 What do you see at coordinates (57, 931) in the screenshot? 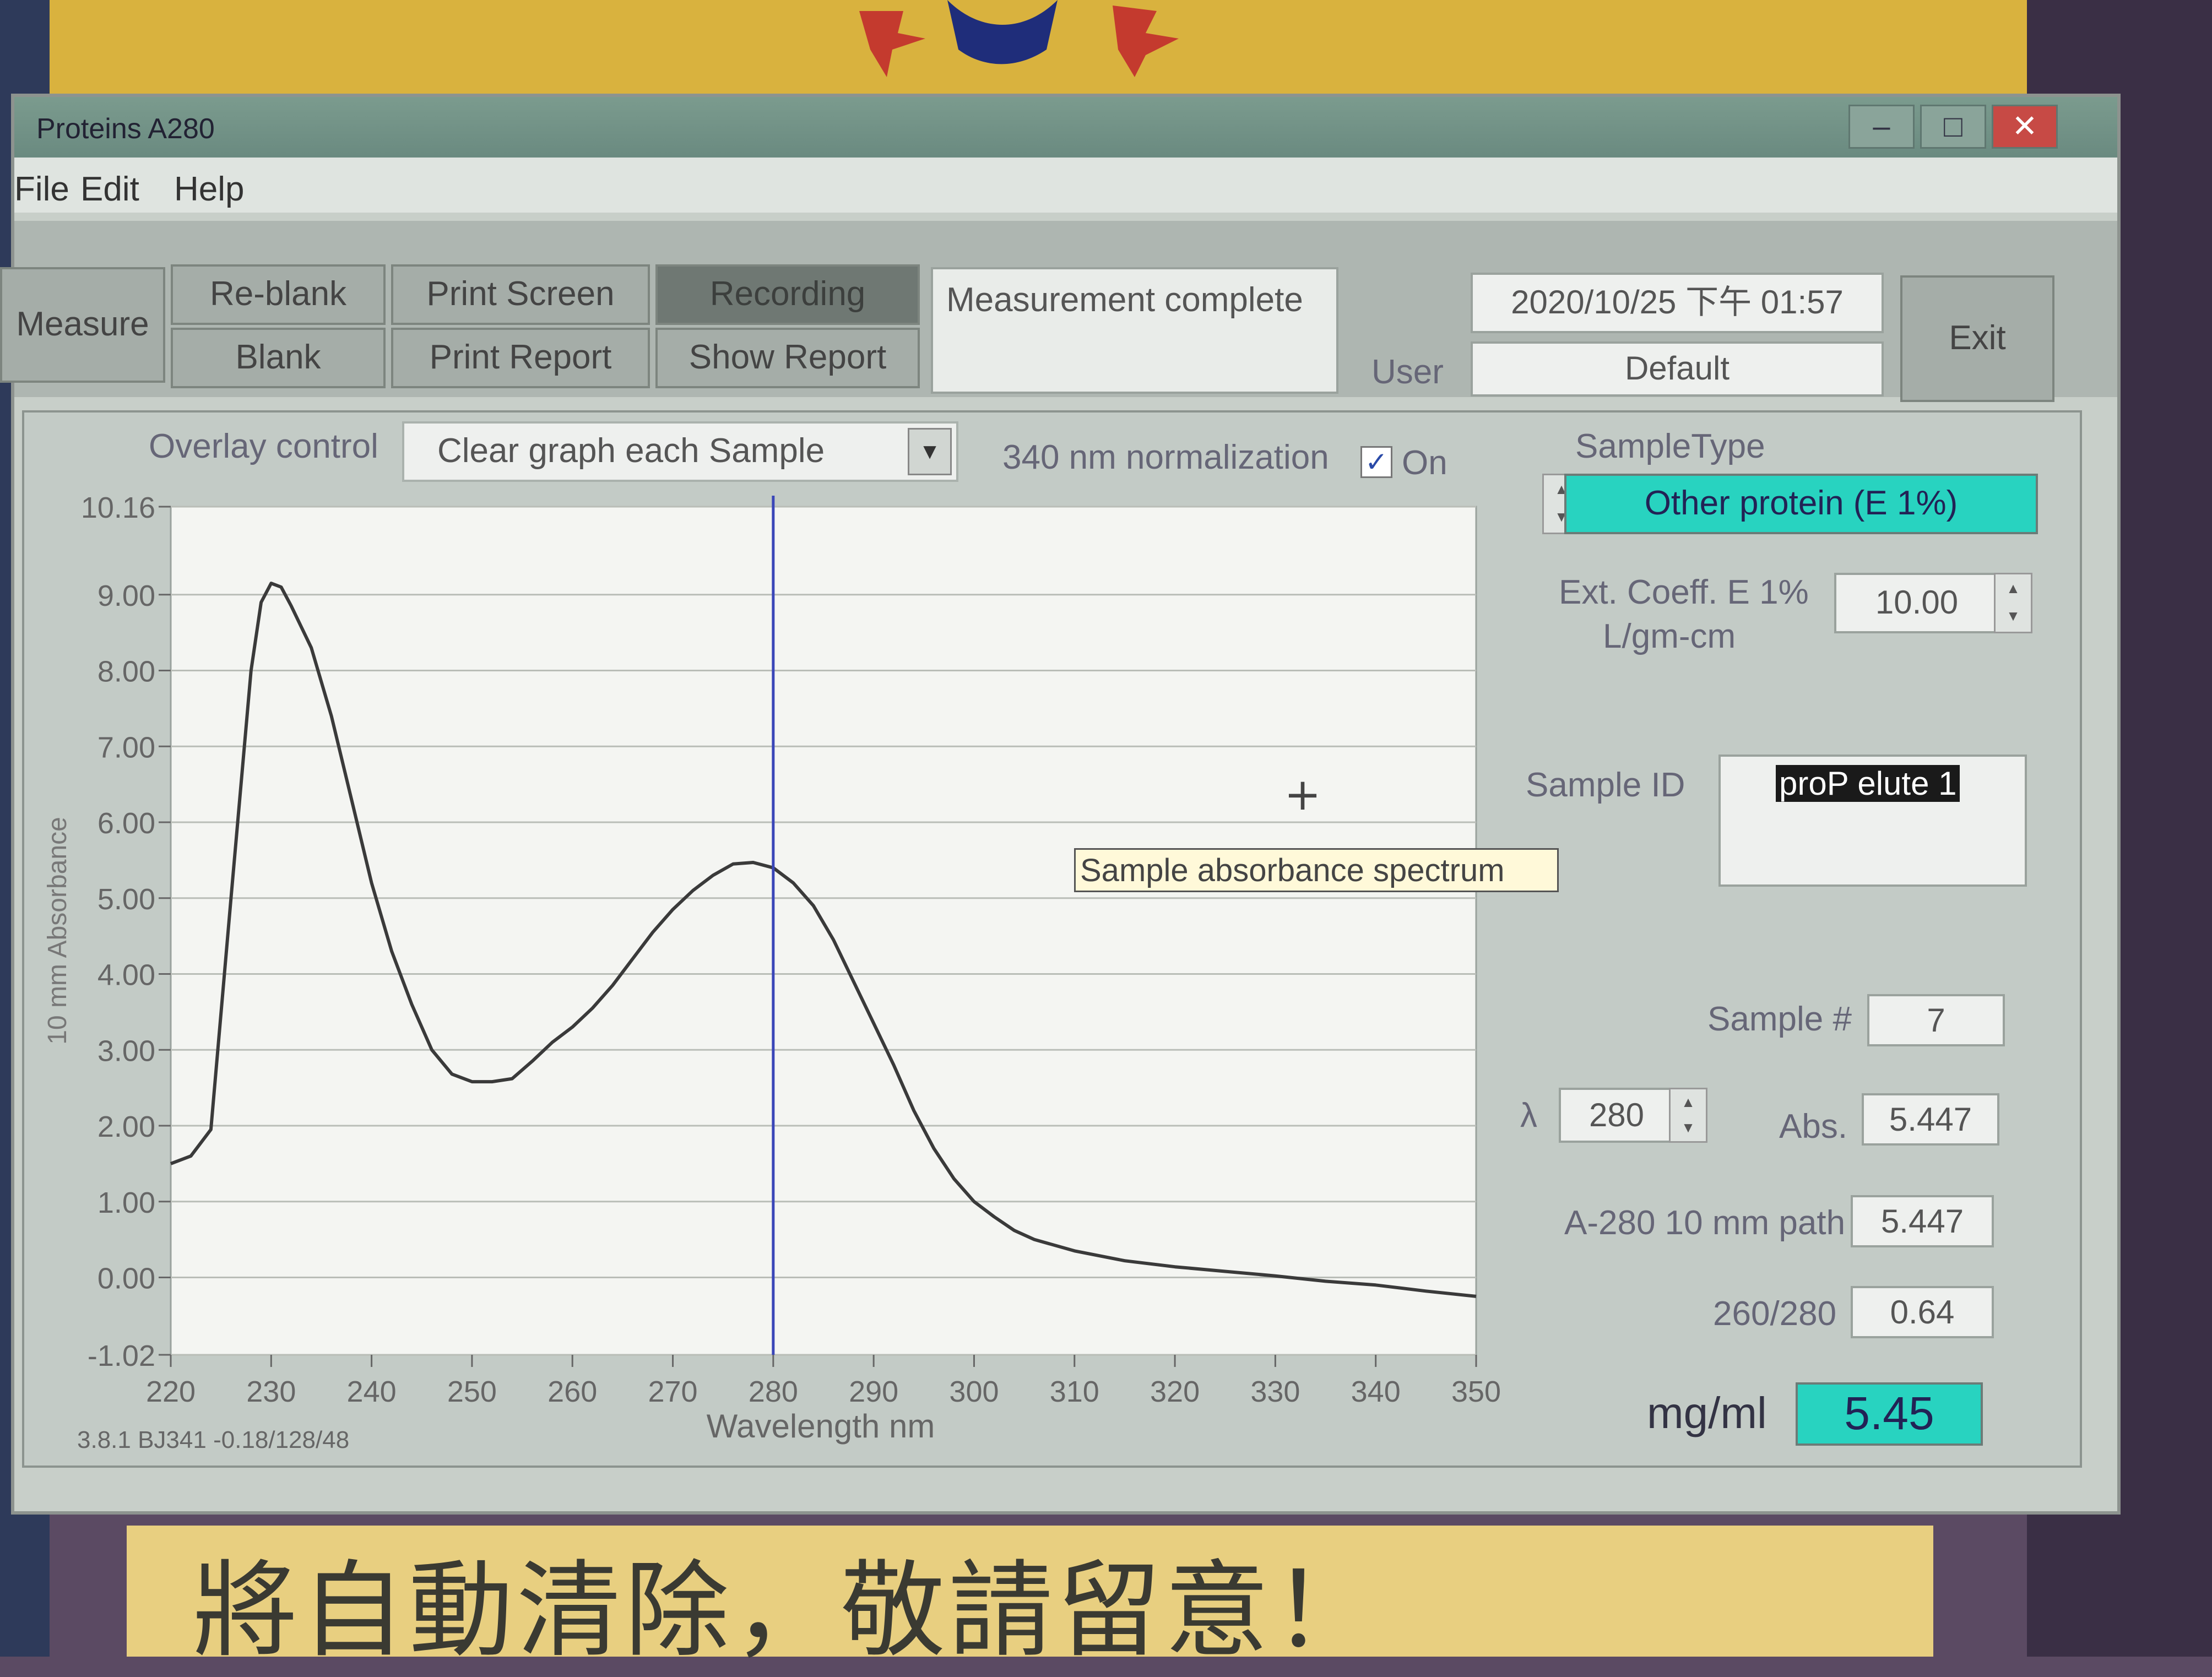
I see `y-axis-label: 10 mm Absorbance` at bounding box center [57, 931].